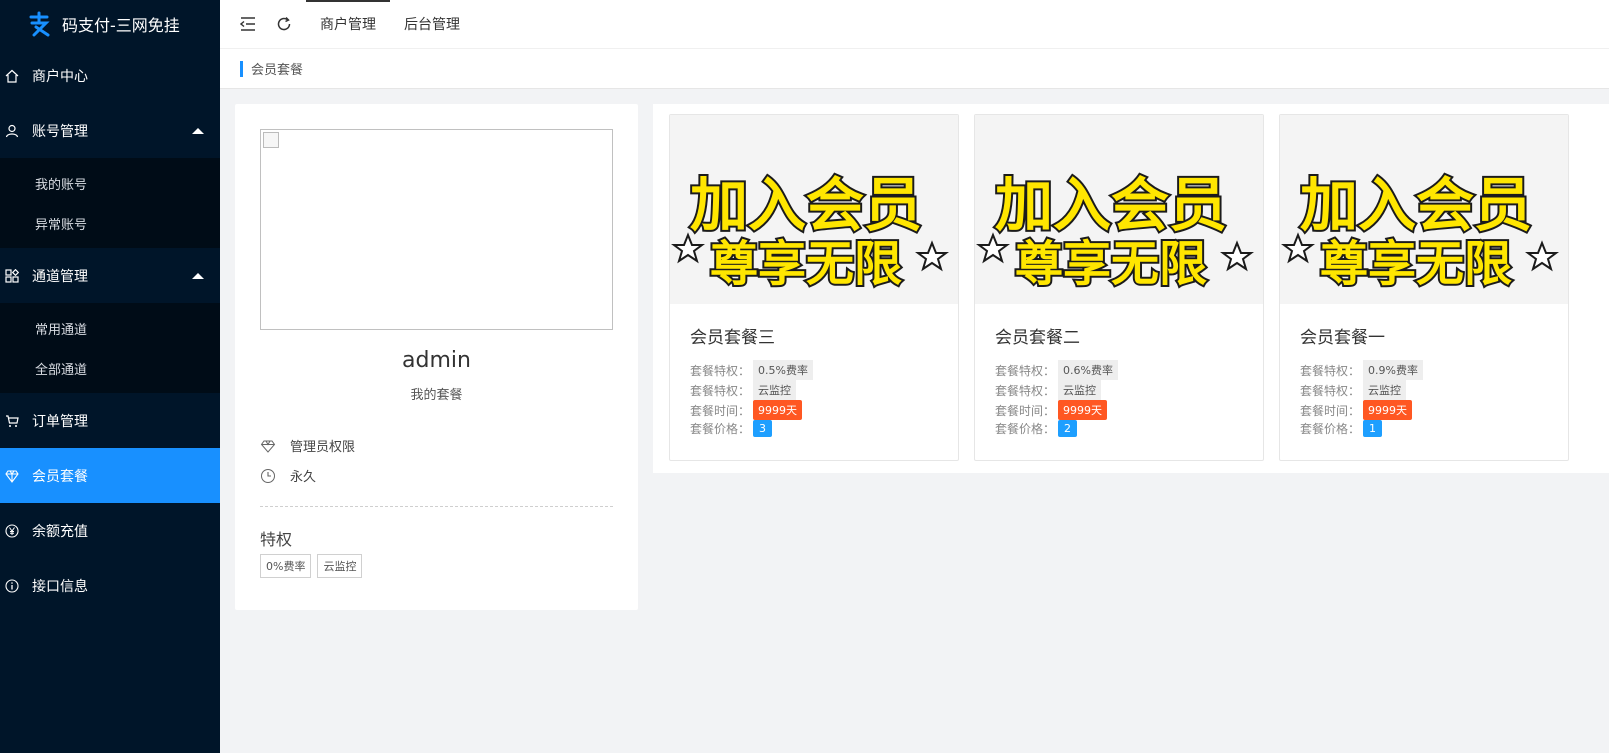 This screenshot has height=753, width=1609. What do you see at coordinates (12, 131) in the screenshot?
I see `user-icon` at bounding box center [12, 131].